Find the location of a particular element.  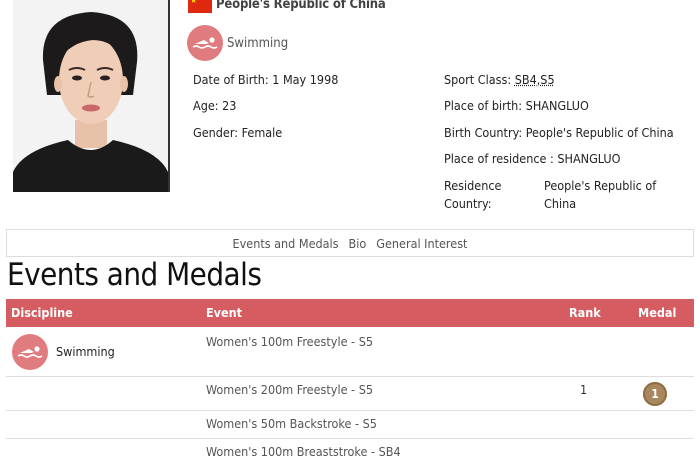

table-row: Swimming Women's 100m Freestyle - S5 is located at coordinates (350, 352).